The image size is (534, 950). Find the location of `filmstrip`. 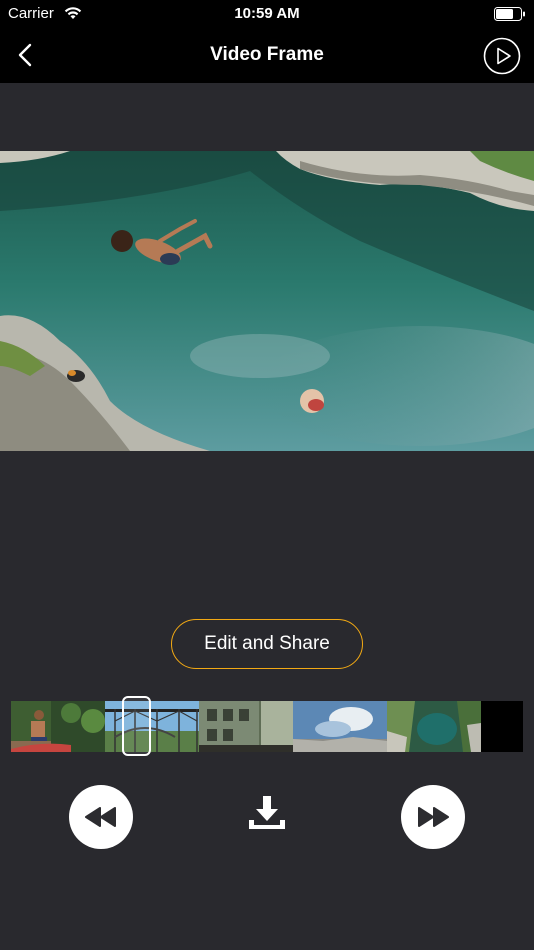

filmstrip is located at coordinates (267, 726).